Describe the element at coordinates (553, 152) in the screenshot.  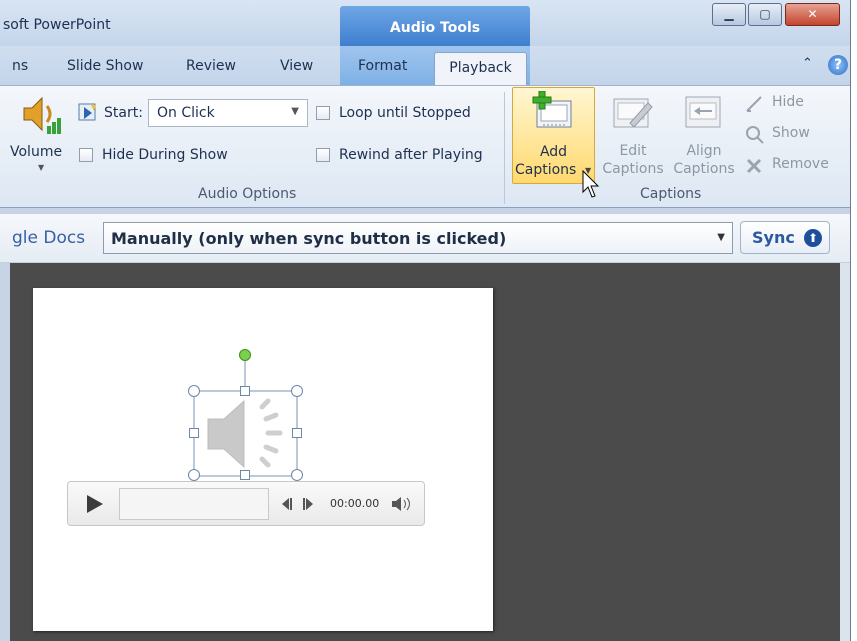
I see `add-captions-label-line1: Add` at that location.